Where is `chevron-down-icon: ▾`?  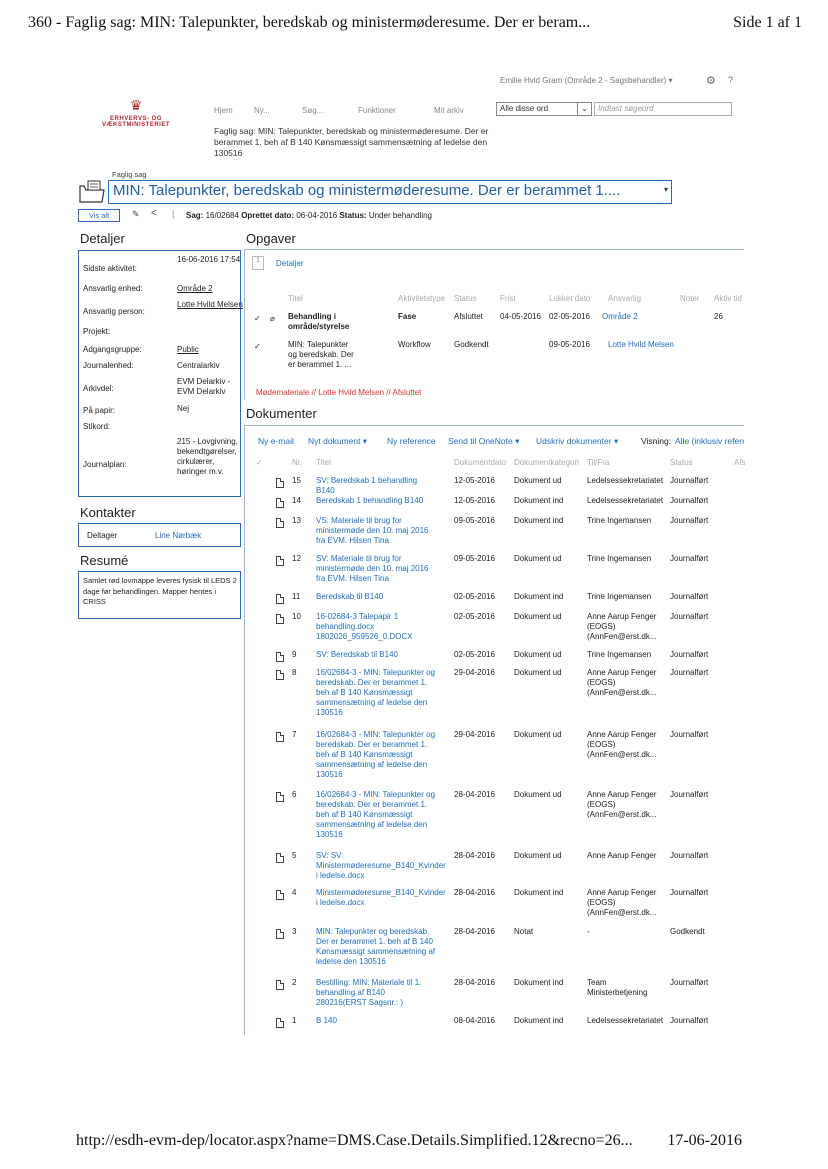 chevron-down-icon: ▾ is located at coordinates (666, 189).